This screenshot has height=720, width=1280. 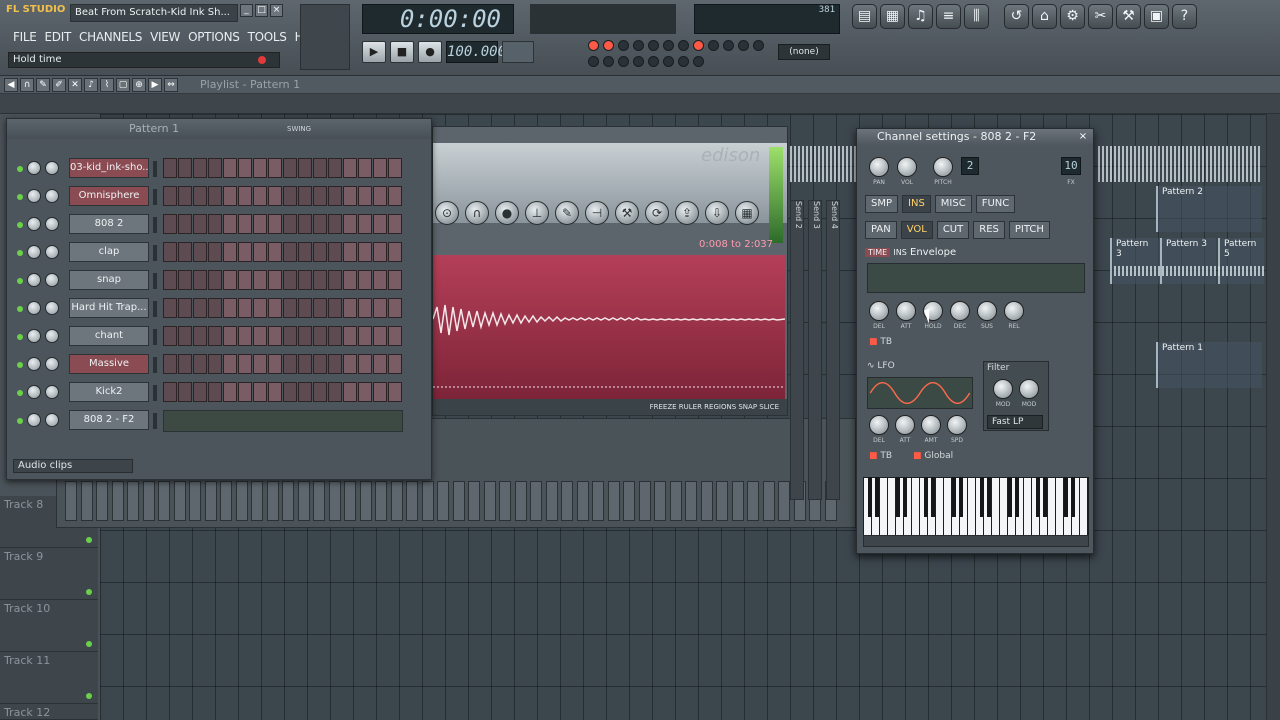 What do you see at coordinates (657, 213) in the screenshot?
I see `refresh-icon: ⟳` at bounding box center [657, 213].